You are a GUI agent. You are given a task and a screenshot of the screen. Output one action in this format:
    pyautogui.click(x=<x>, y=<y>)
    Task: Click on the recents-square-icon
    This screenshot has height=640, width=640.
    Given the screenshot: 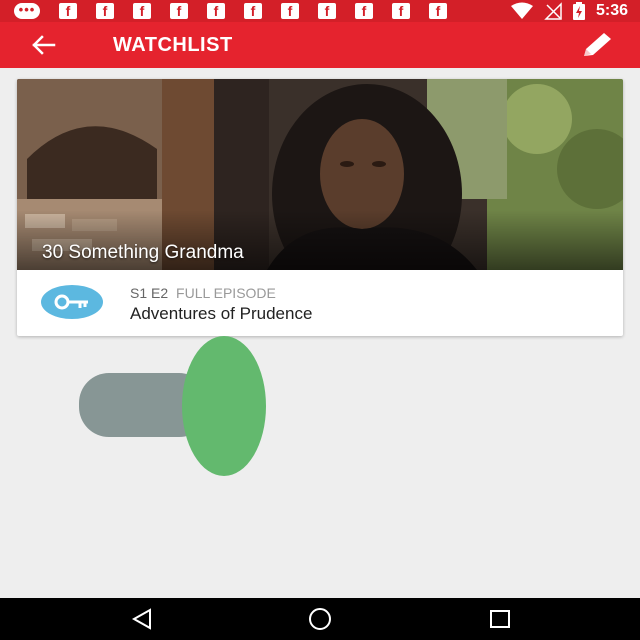 What is the action you would take?
    pyautogui.click(x=501, y=619)
    